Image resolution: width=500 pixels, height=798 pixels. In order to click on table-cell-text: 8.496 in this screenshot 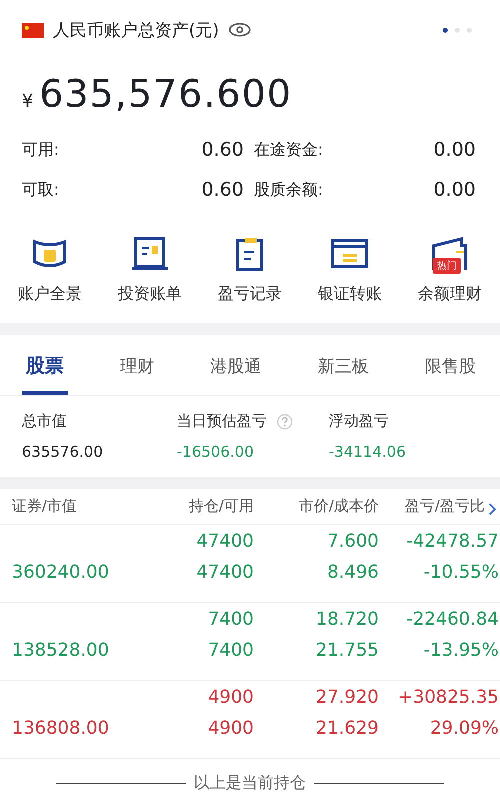, I will do `click(352, 573)`.